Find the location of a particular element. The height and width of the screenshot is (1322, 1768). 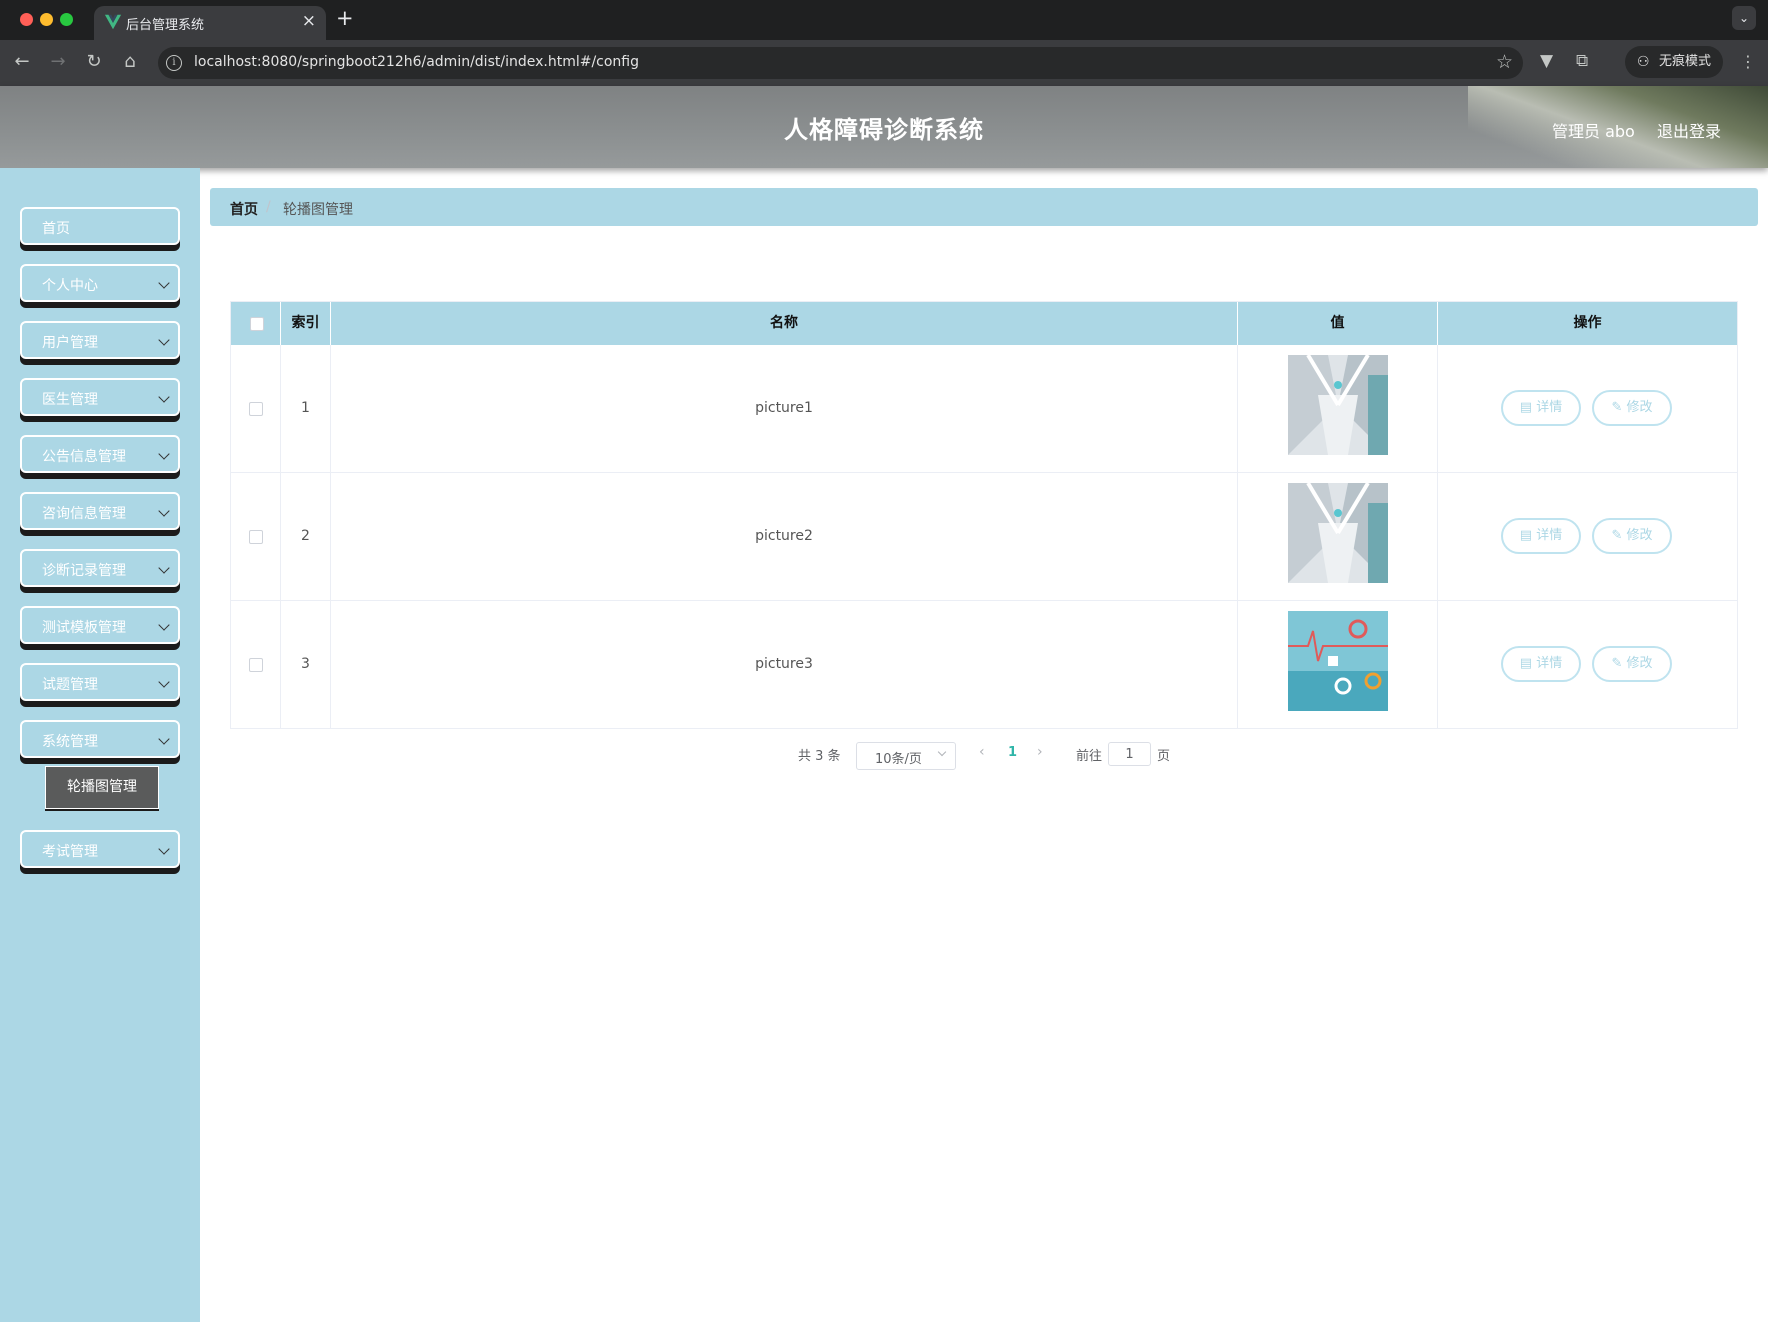

select-all-cell is located at coordinates (256, 323).